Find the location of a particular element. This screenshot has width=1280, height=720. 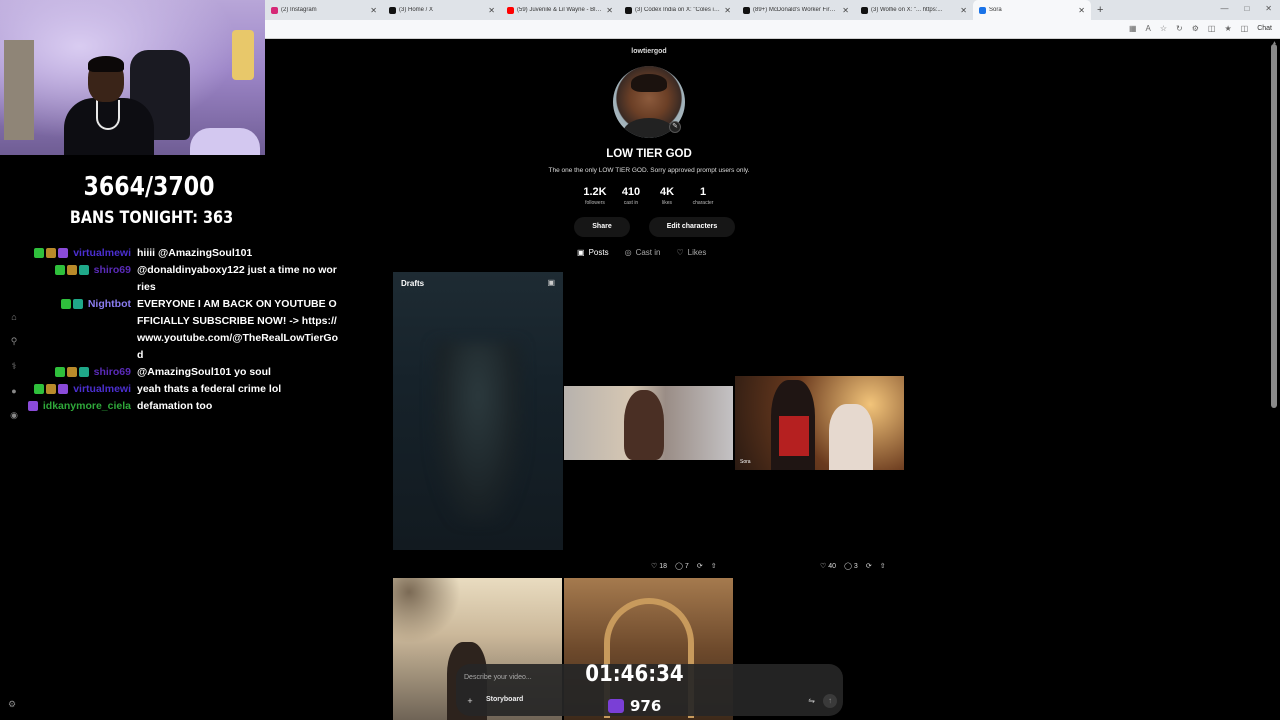

minimize-icon: — is located at coordinates (1224, 8).